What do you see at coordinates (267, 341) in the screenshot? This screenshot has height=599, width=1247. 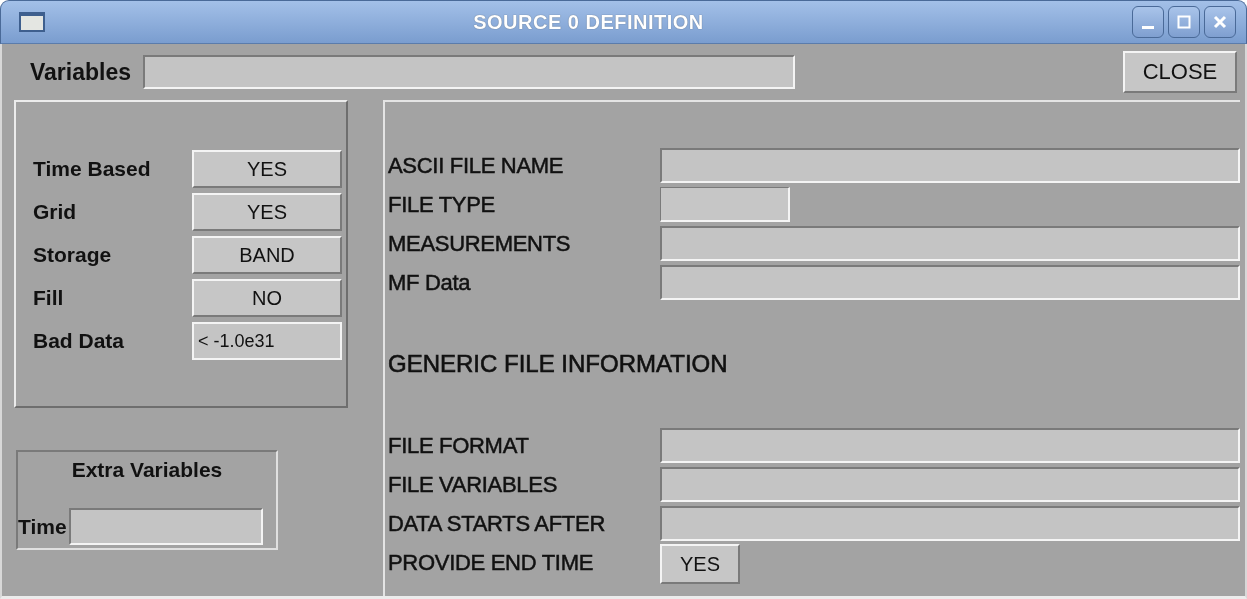 I see `value-field: < -1.0e31` at bounding box center [267, 341].